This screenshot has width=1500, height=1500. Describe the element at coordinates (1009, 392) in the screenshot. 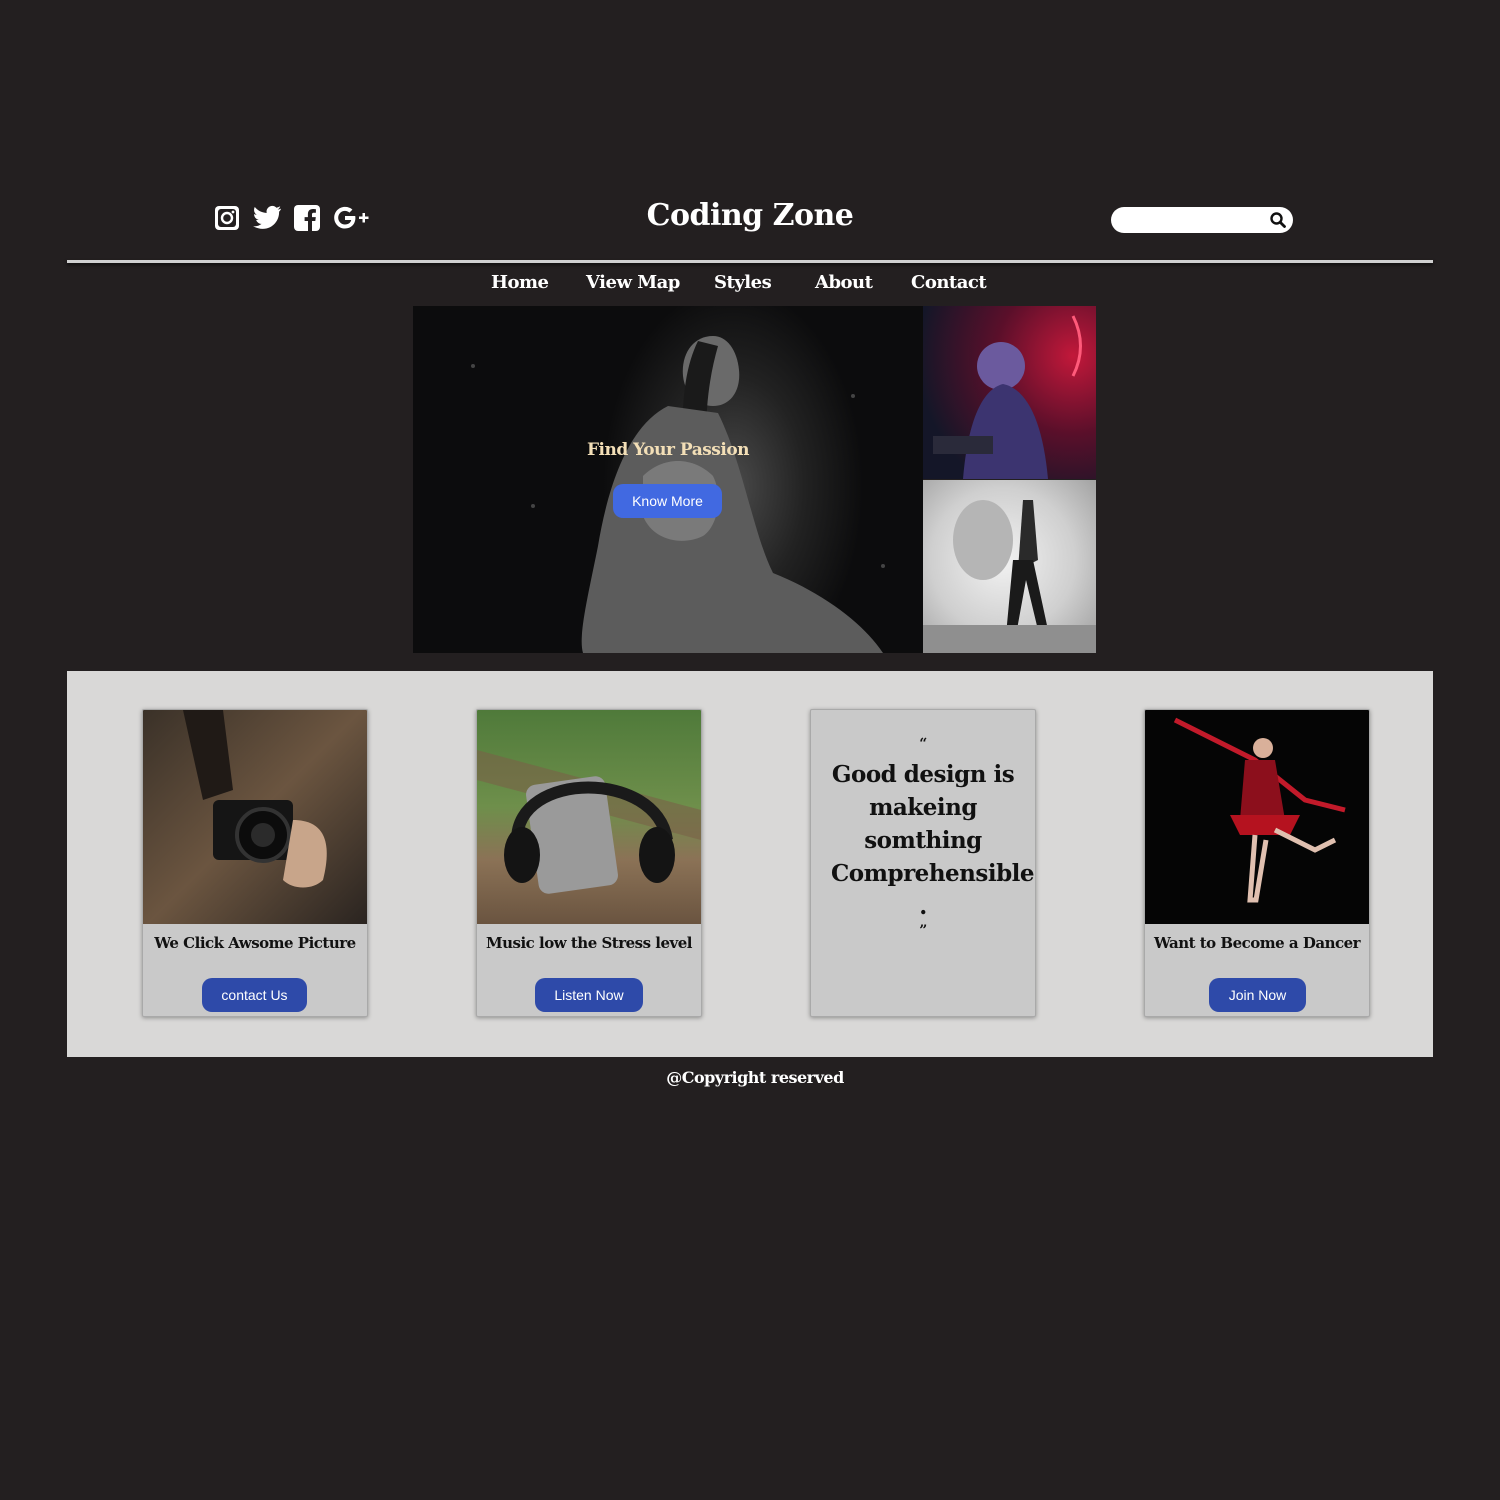

I see `singer-image` at that location.